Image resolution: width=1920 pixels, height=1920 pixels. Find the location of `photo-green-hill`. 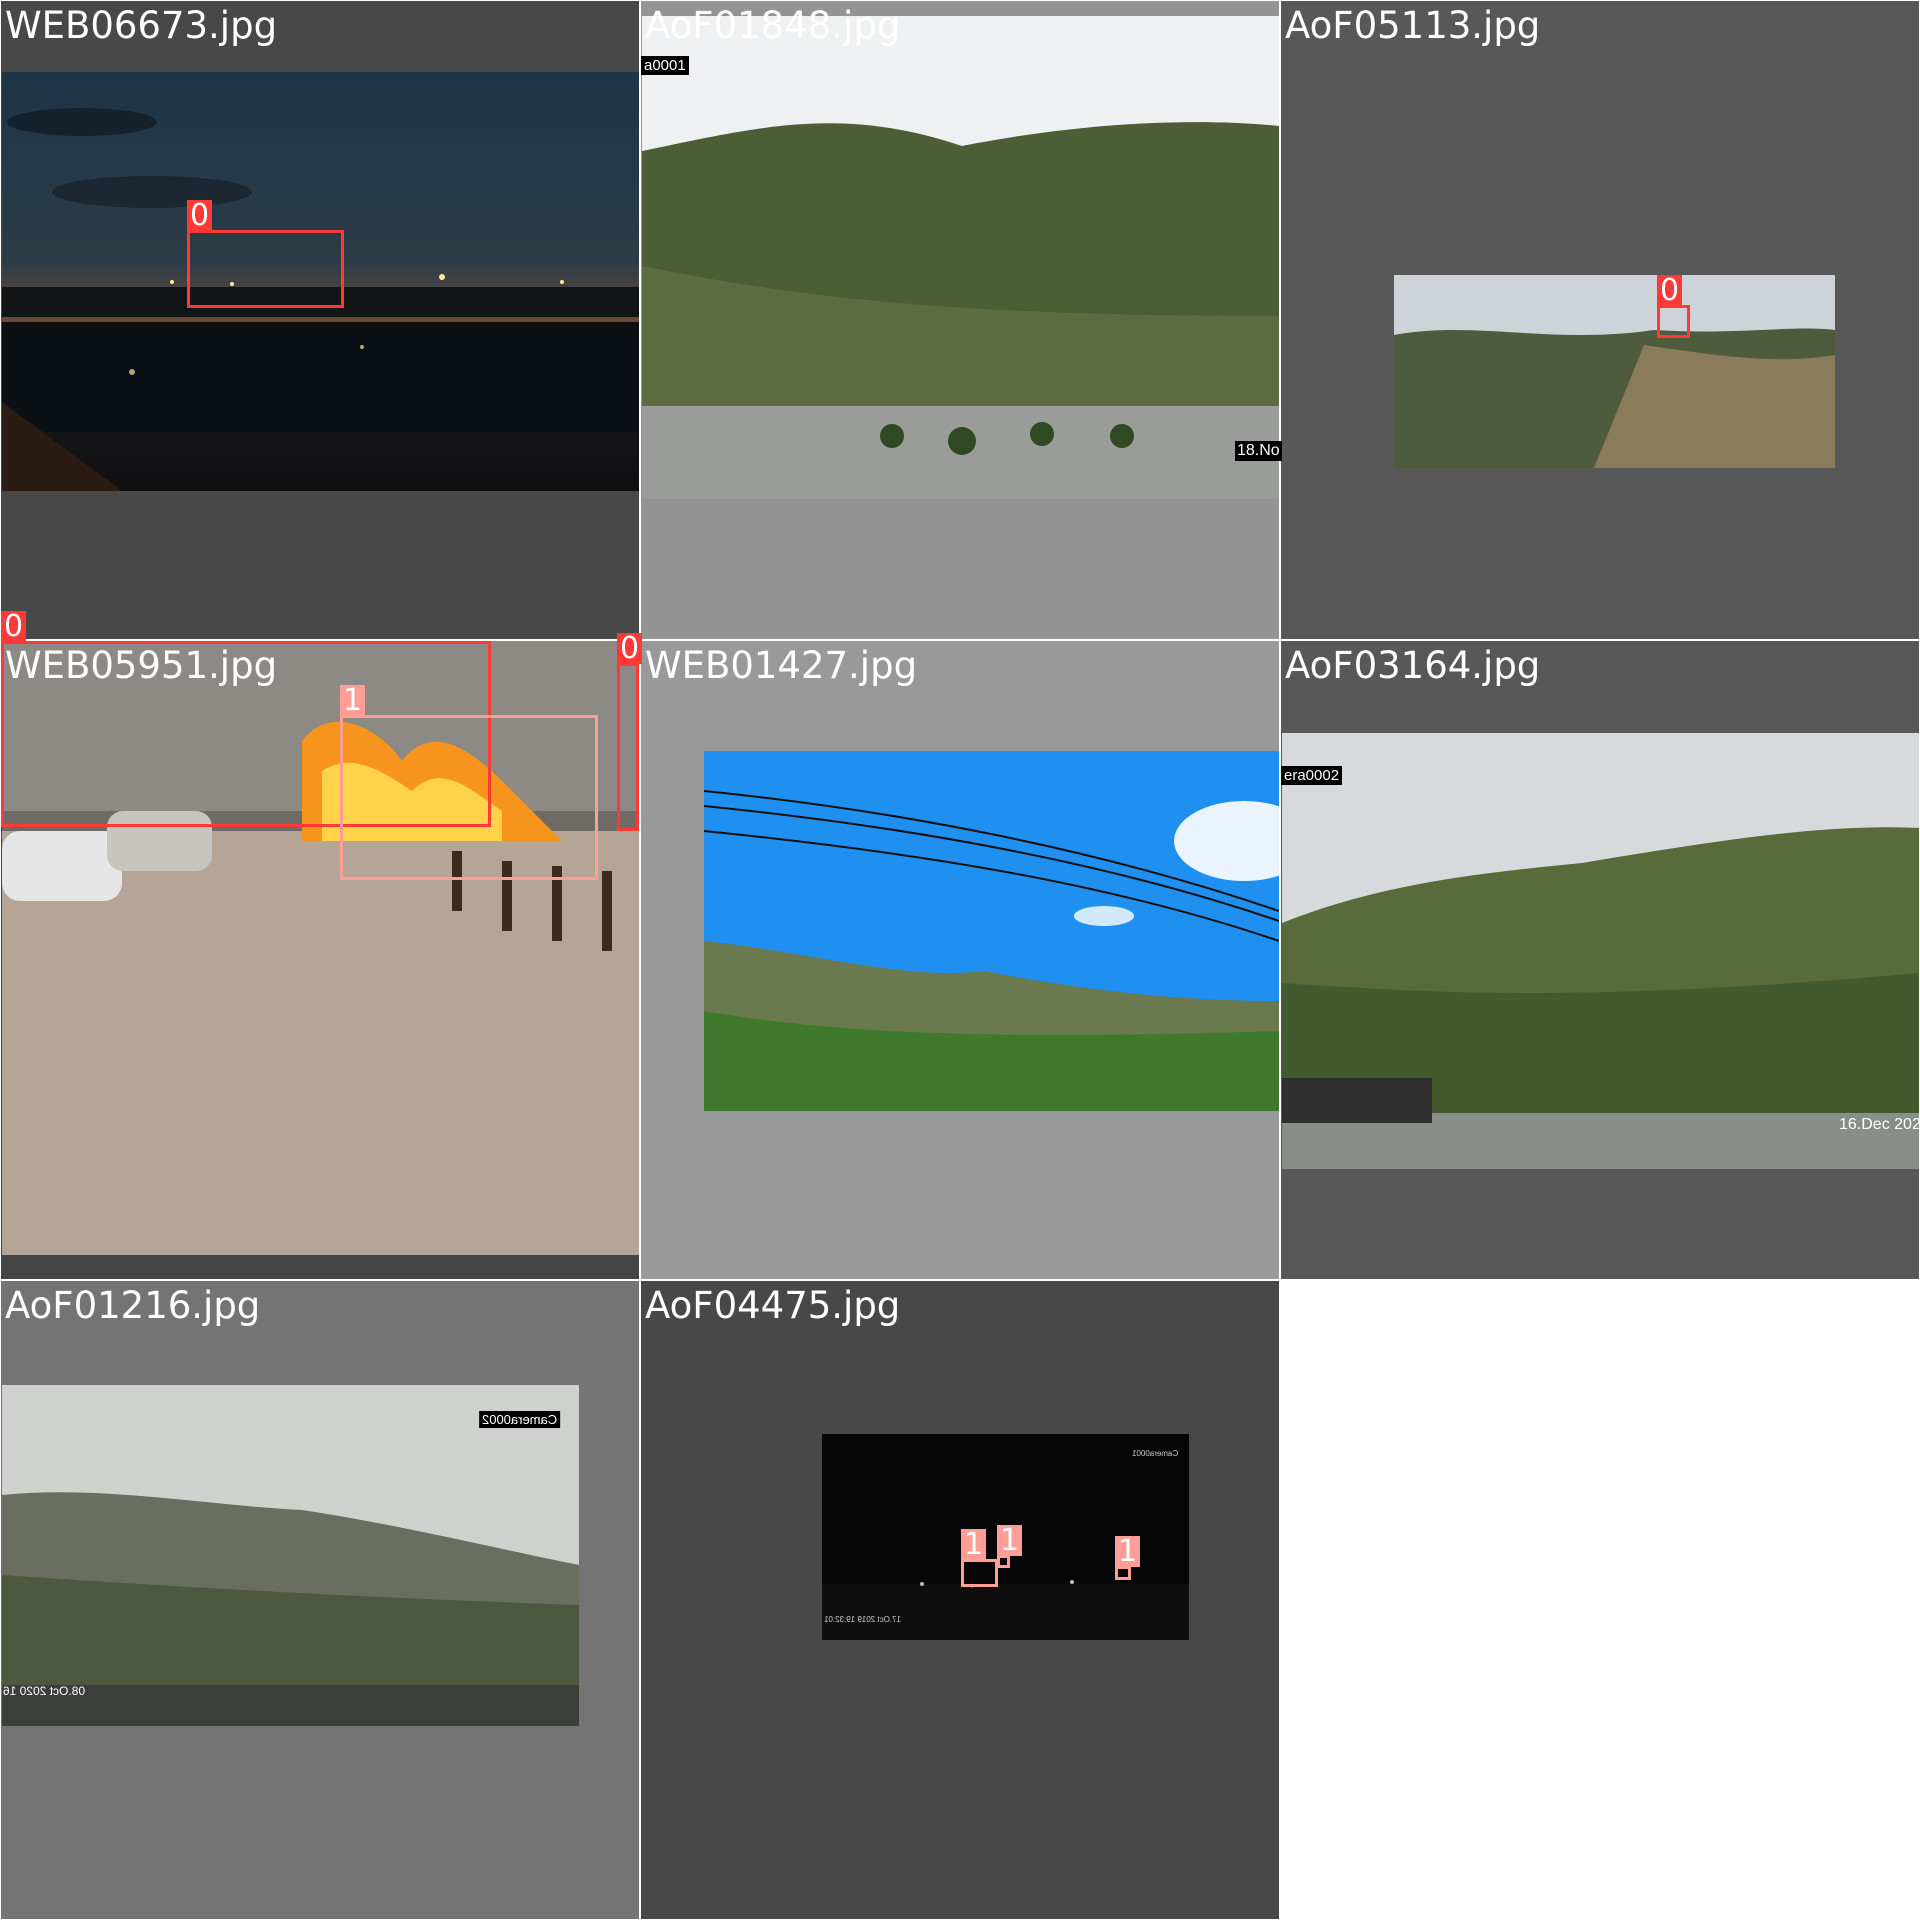

photo-green-hill is located at coordinates (1600, 951).